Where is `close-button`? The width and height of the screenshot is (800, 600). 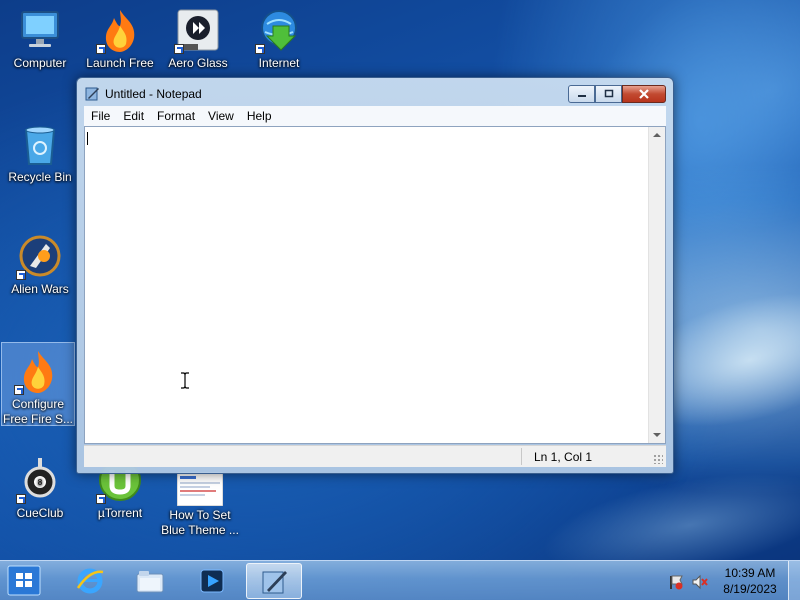 close-button is located at coordinates (644, 94).